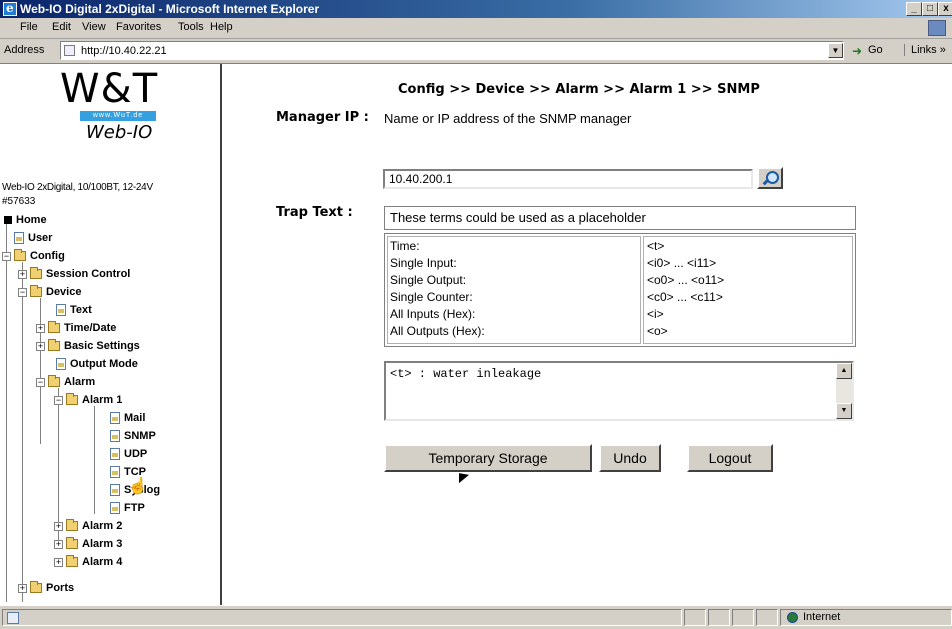 The image size is (952, 629). Describe the element at coordinates (61, 27) in the screenshot. I see `menu-edit: Edit` at that location.